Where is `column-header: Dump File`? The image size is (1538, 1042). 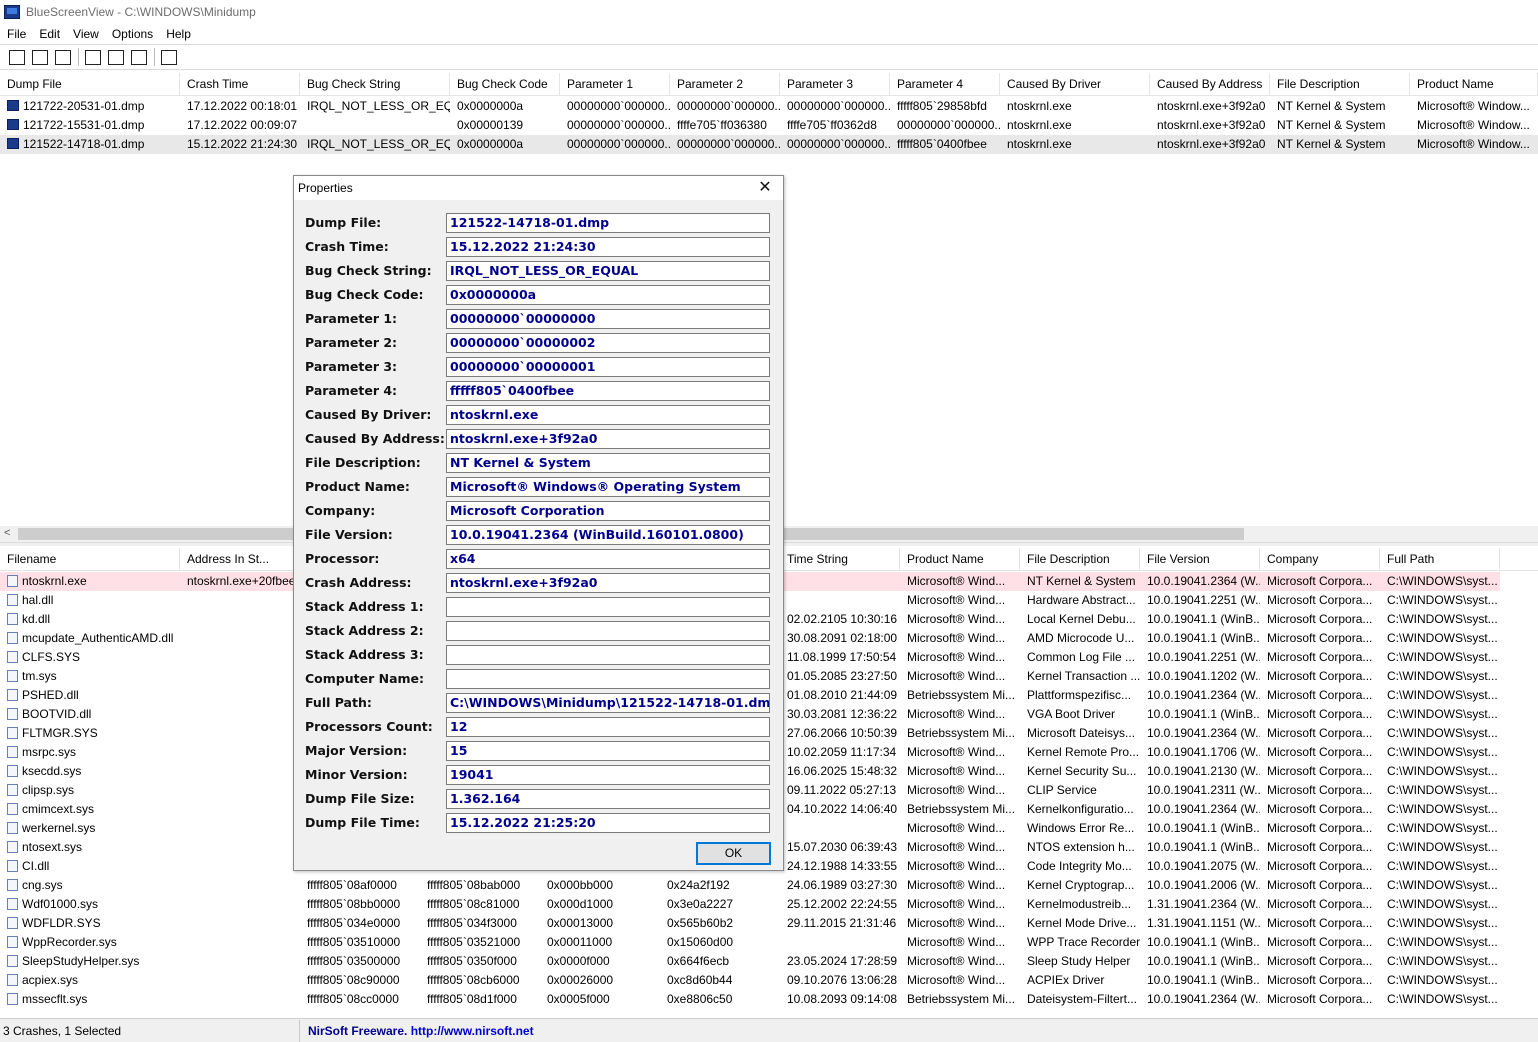
column-header: Dump File is located at coordinates (90, 84).